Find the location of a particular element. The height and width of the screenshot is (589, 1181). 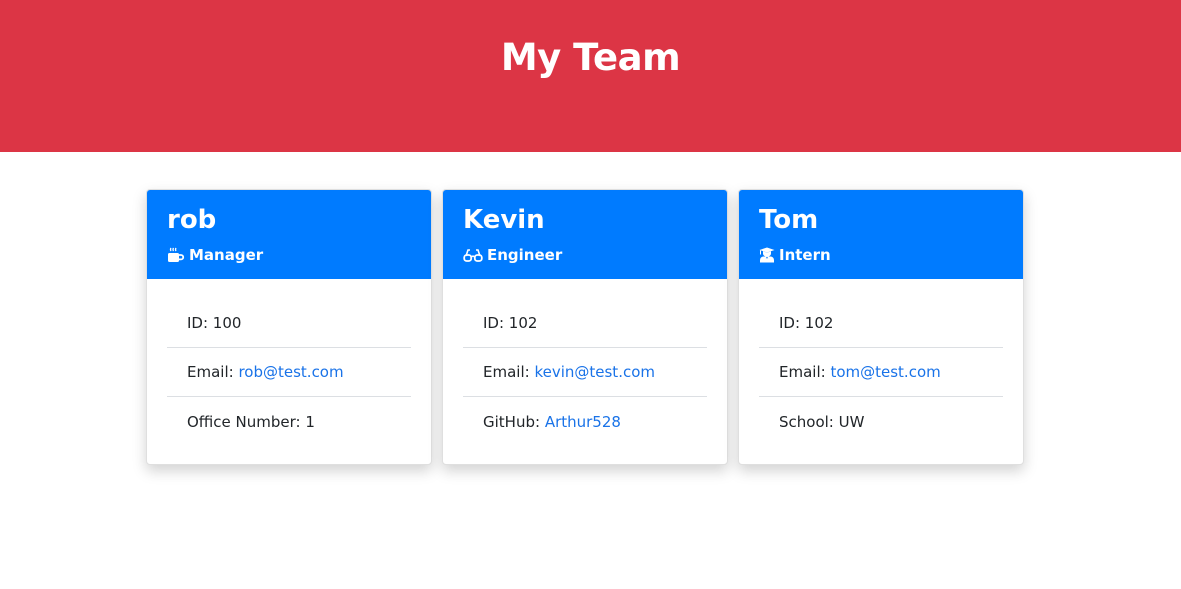

id-value: 100 is located at coordinates (227, 323).